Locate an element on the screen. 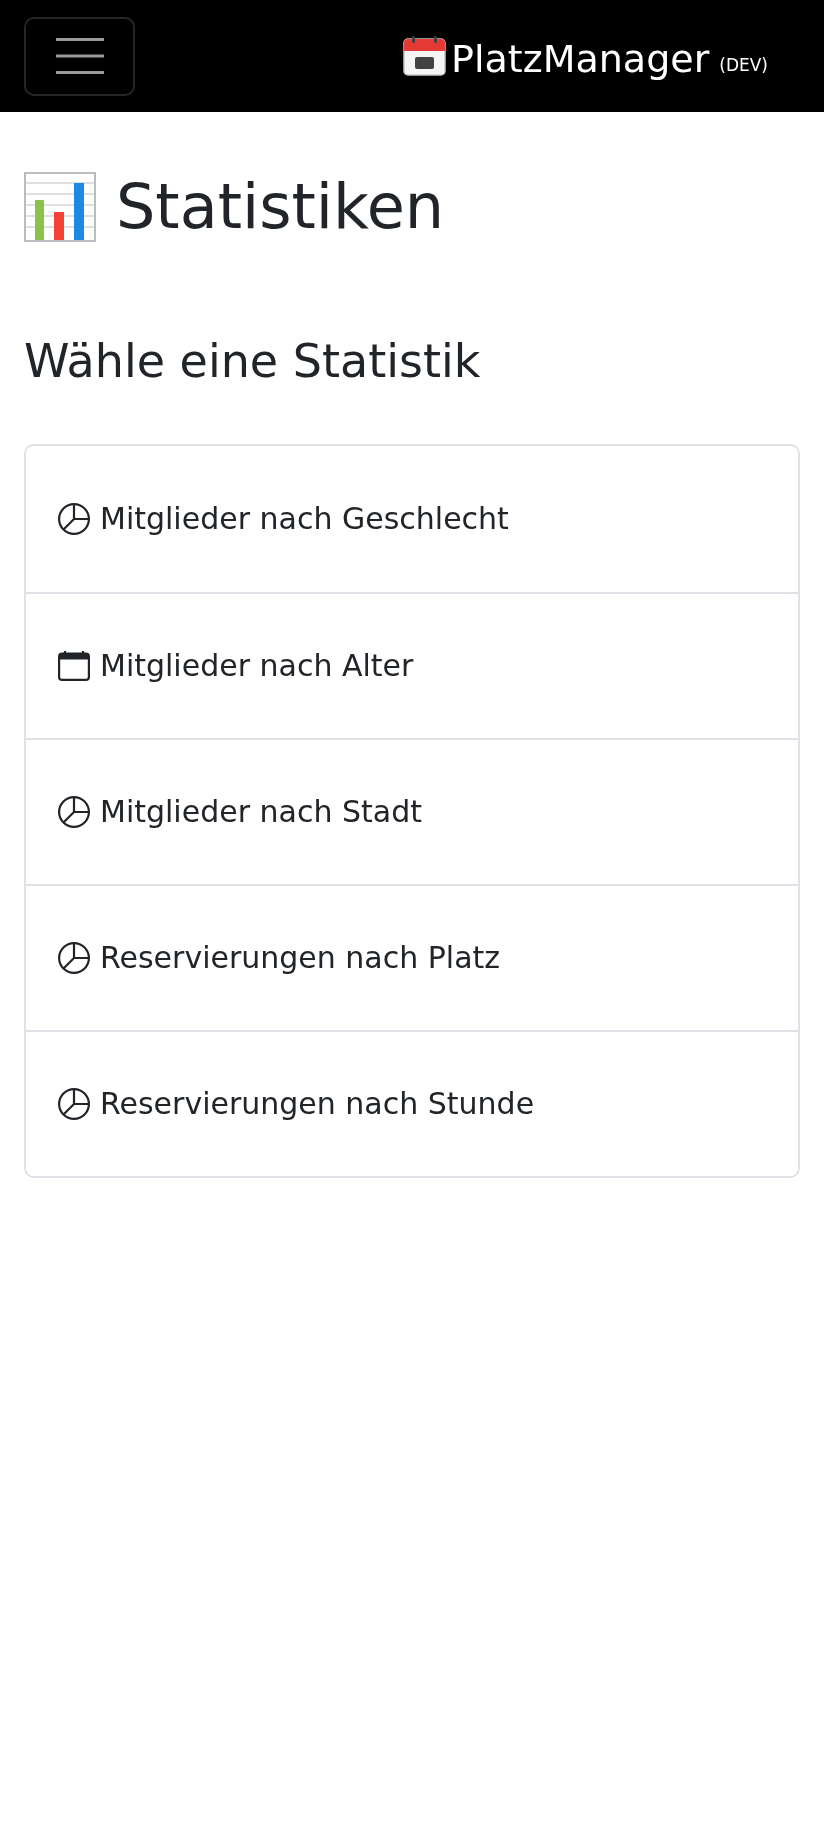 The width and height of the screenshot is (824, 1830). brand-link: PlatzManager (DEV) is located at coordinates (585, 56).